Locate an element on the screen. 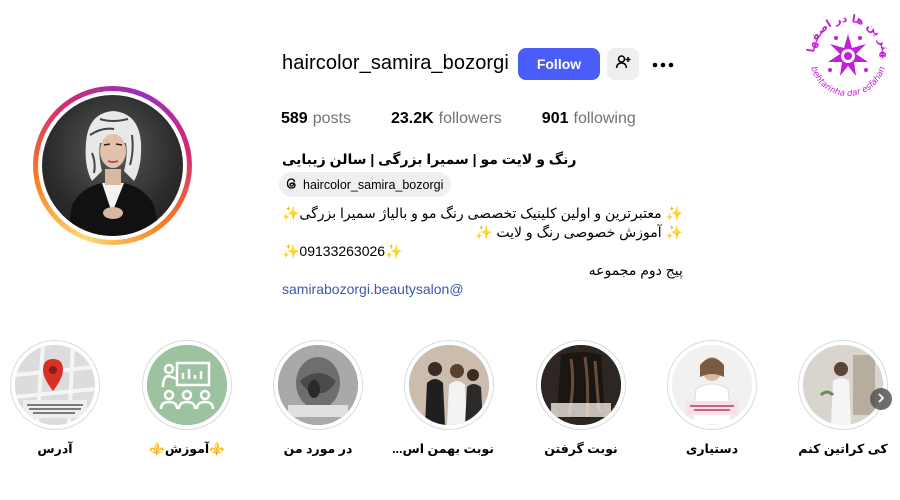 The height and width of the screenshot is (500, 900). threads-badge: haircolor_samira_bozorgi is located at coordinates (365, 184).